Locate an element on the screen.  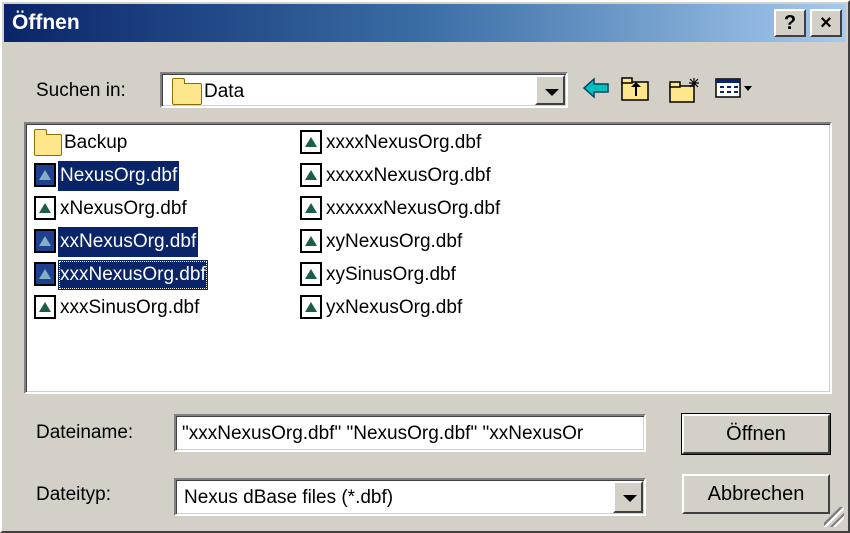
file-name-label: xxxNexusOrg.dbf is located at coordinates (133, 275).